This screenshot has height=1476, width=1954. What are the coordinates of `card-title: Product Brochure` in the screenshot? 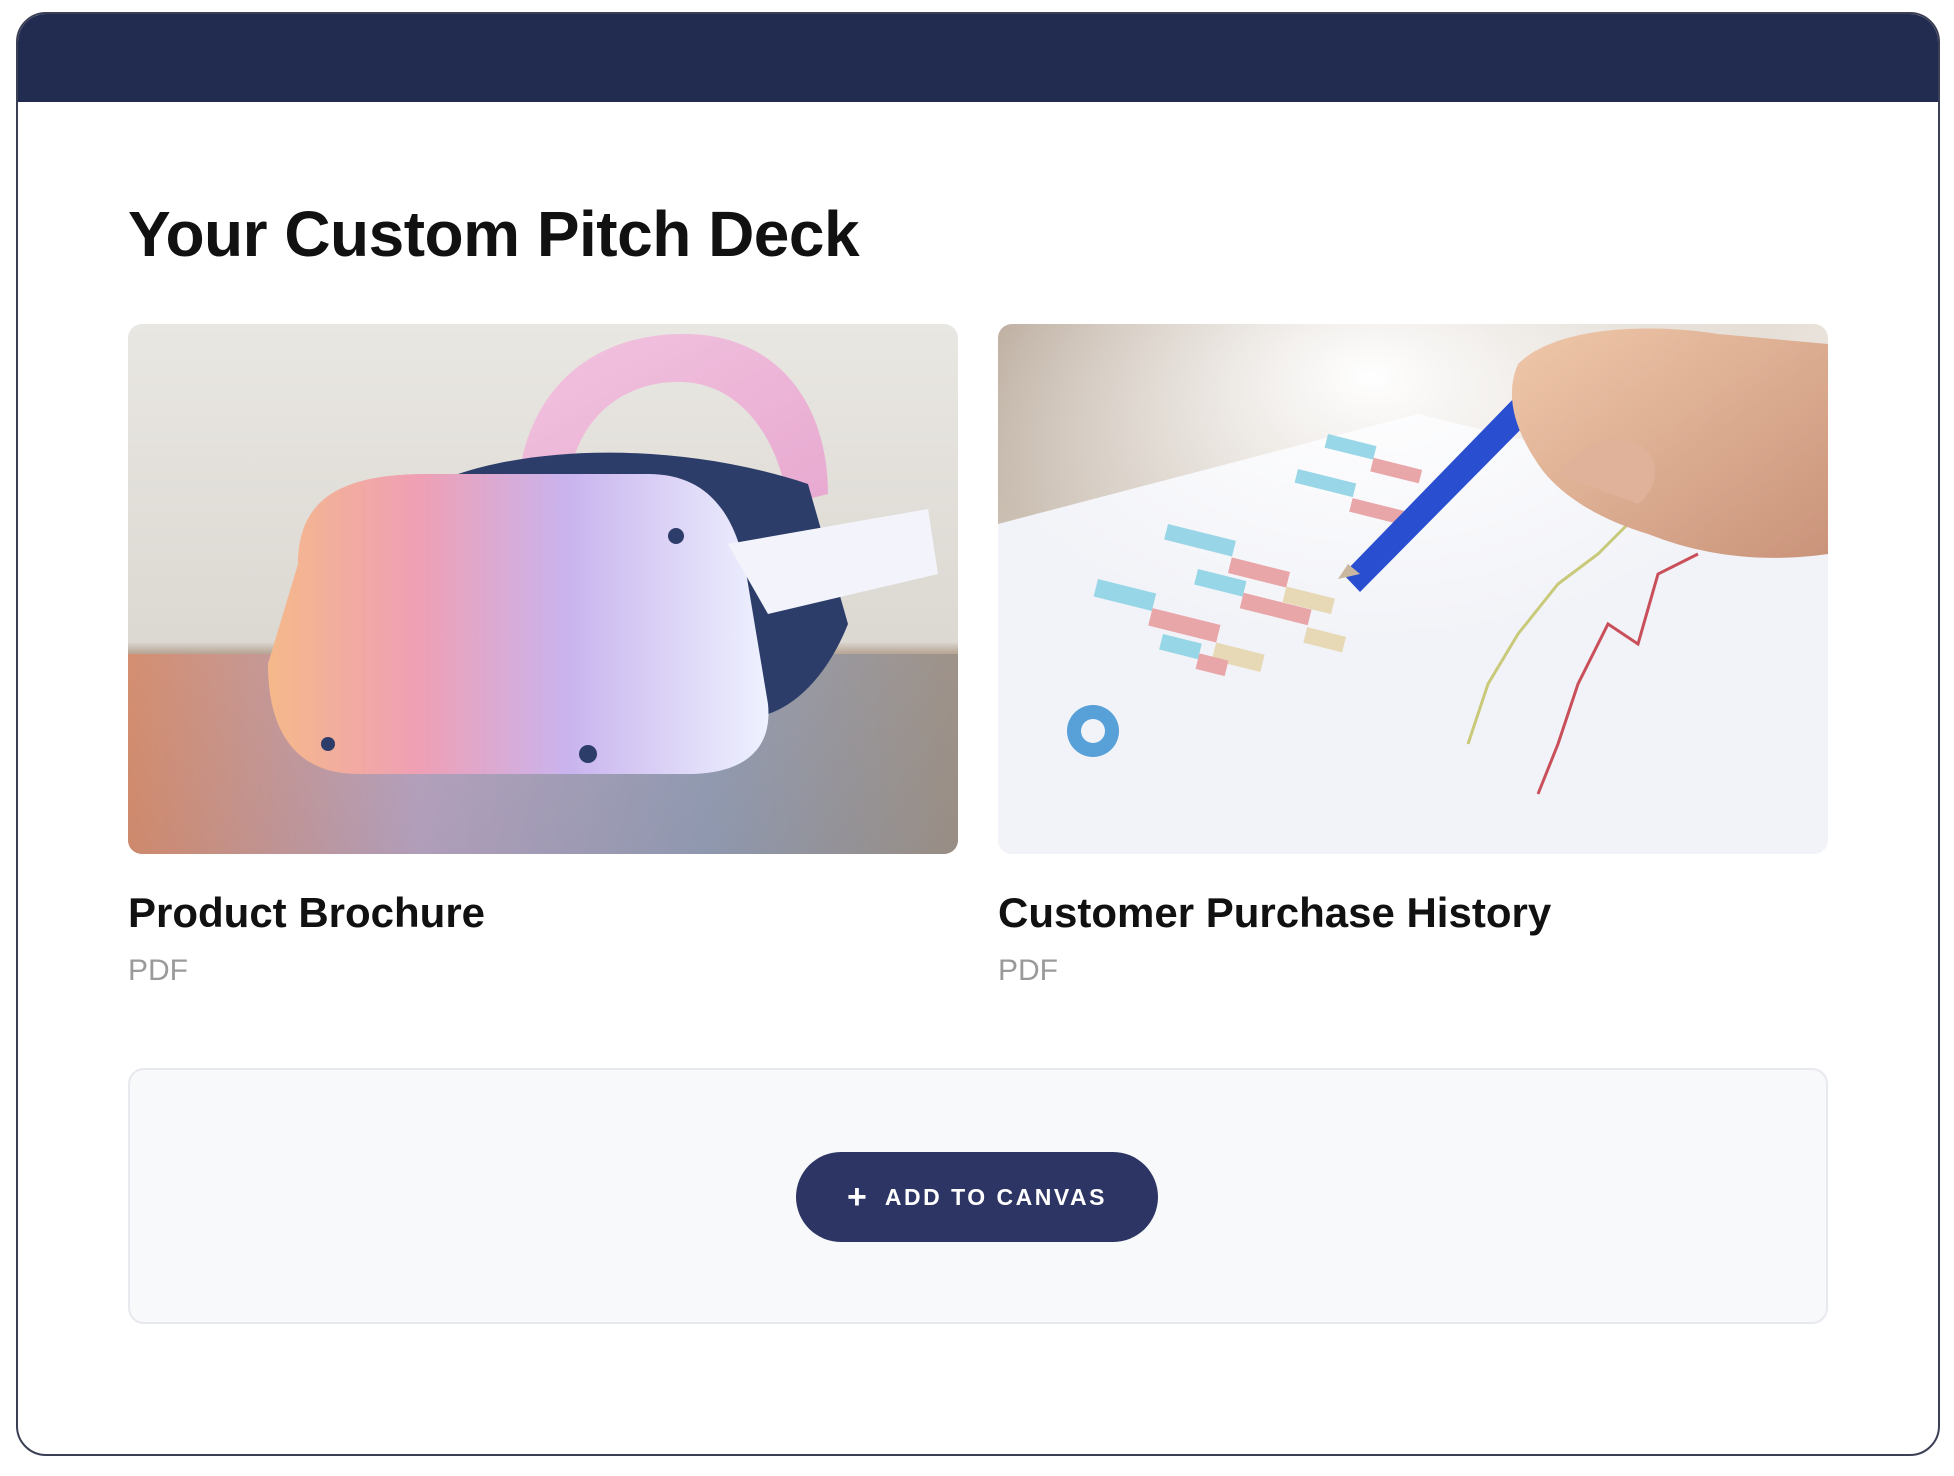 It's located at (307, 912).